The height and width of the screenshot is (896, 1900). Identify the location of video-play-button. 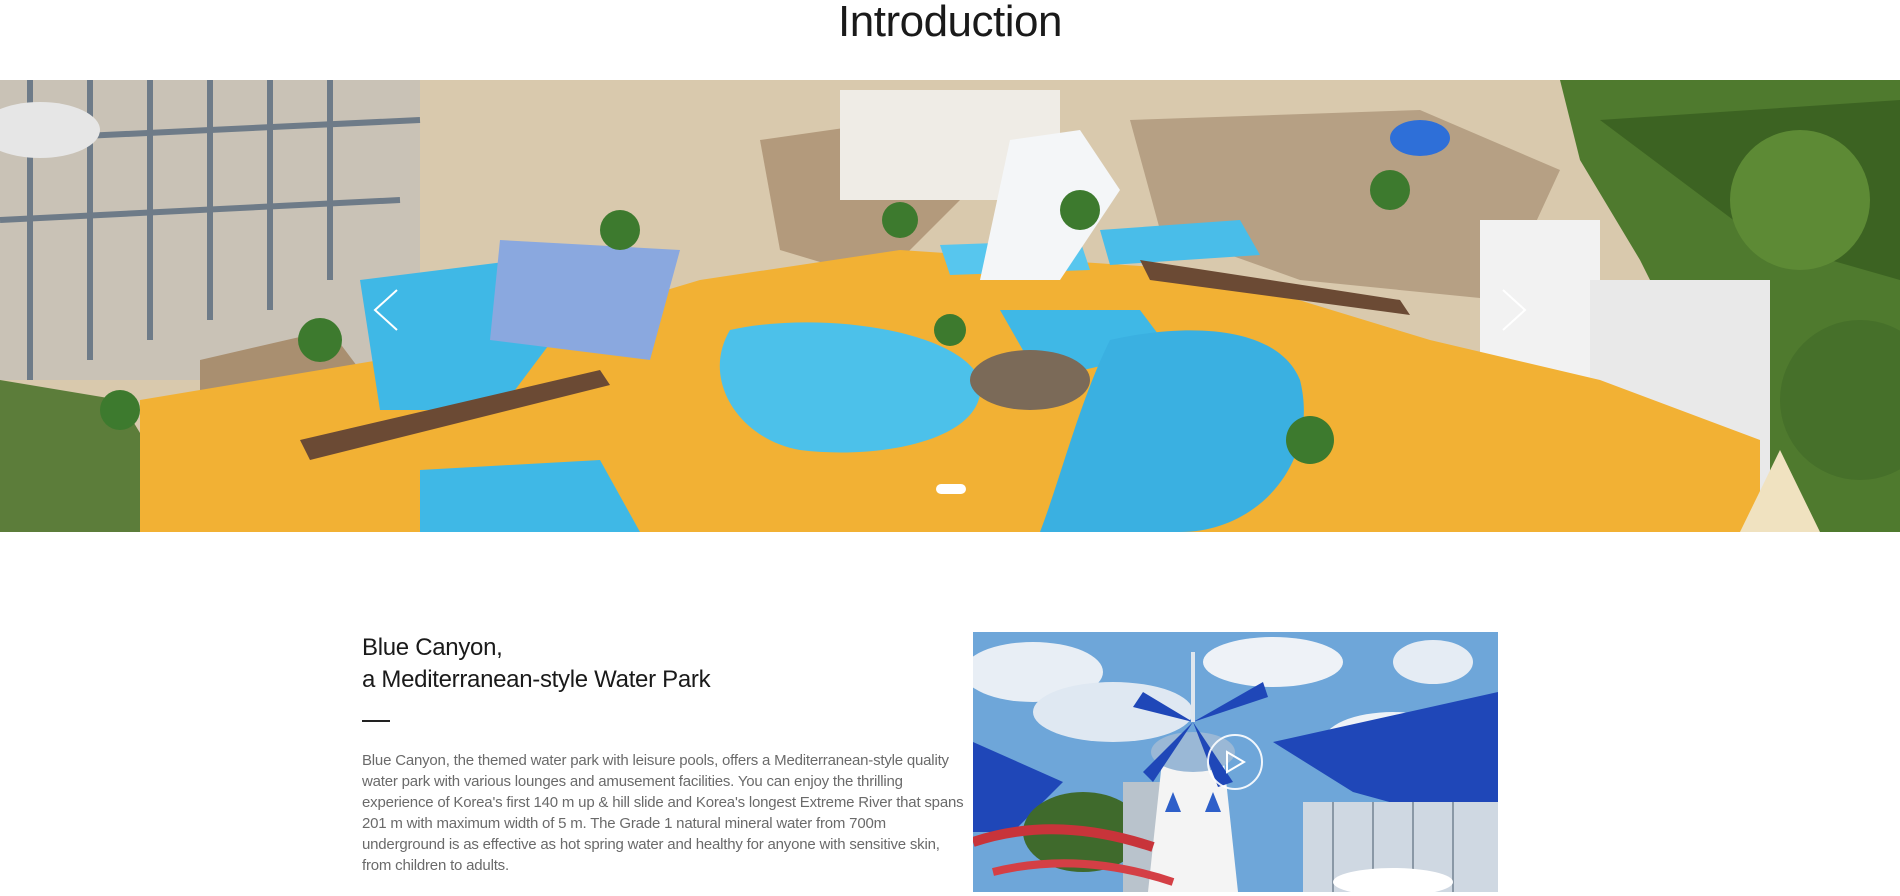
(1235, 762).